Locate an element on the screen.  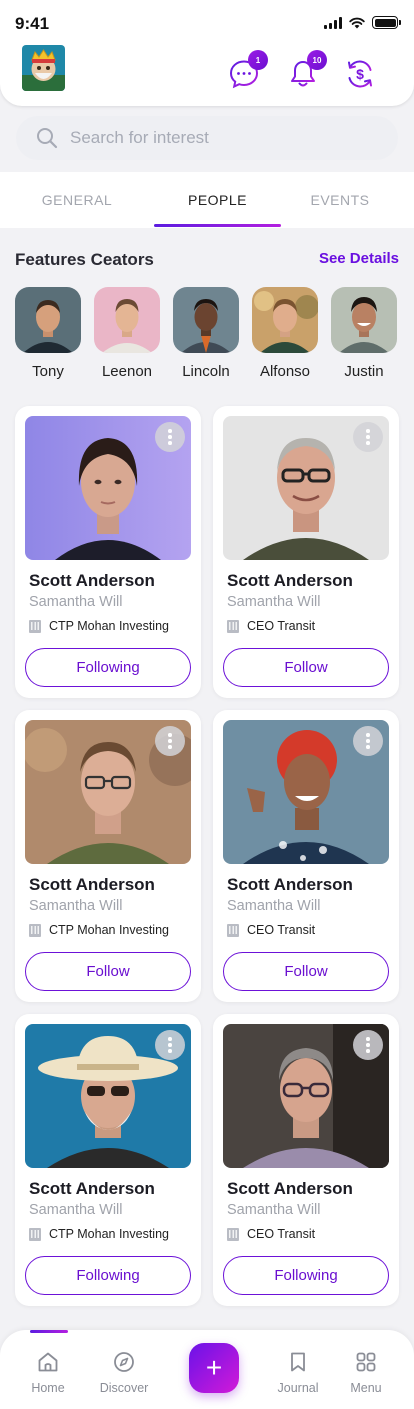
wifi-icon is located at coordinates (357, 22).